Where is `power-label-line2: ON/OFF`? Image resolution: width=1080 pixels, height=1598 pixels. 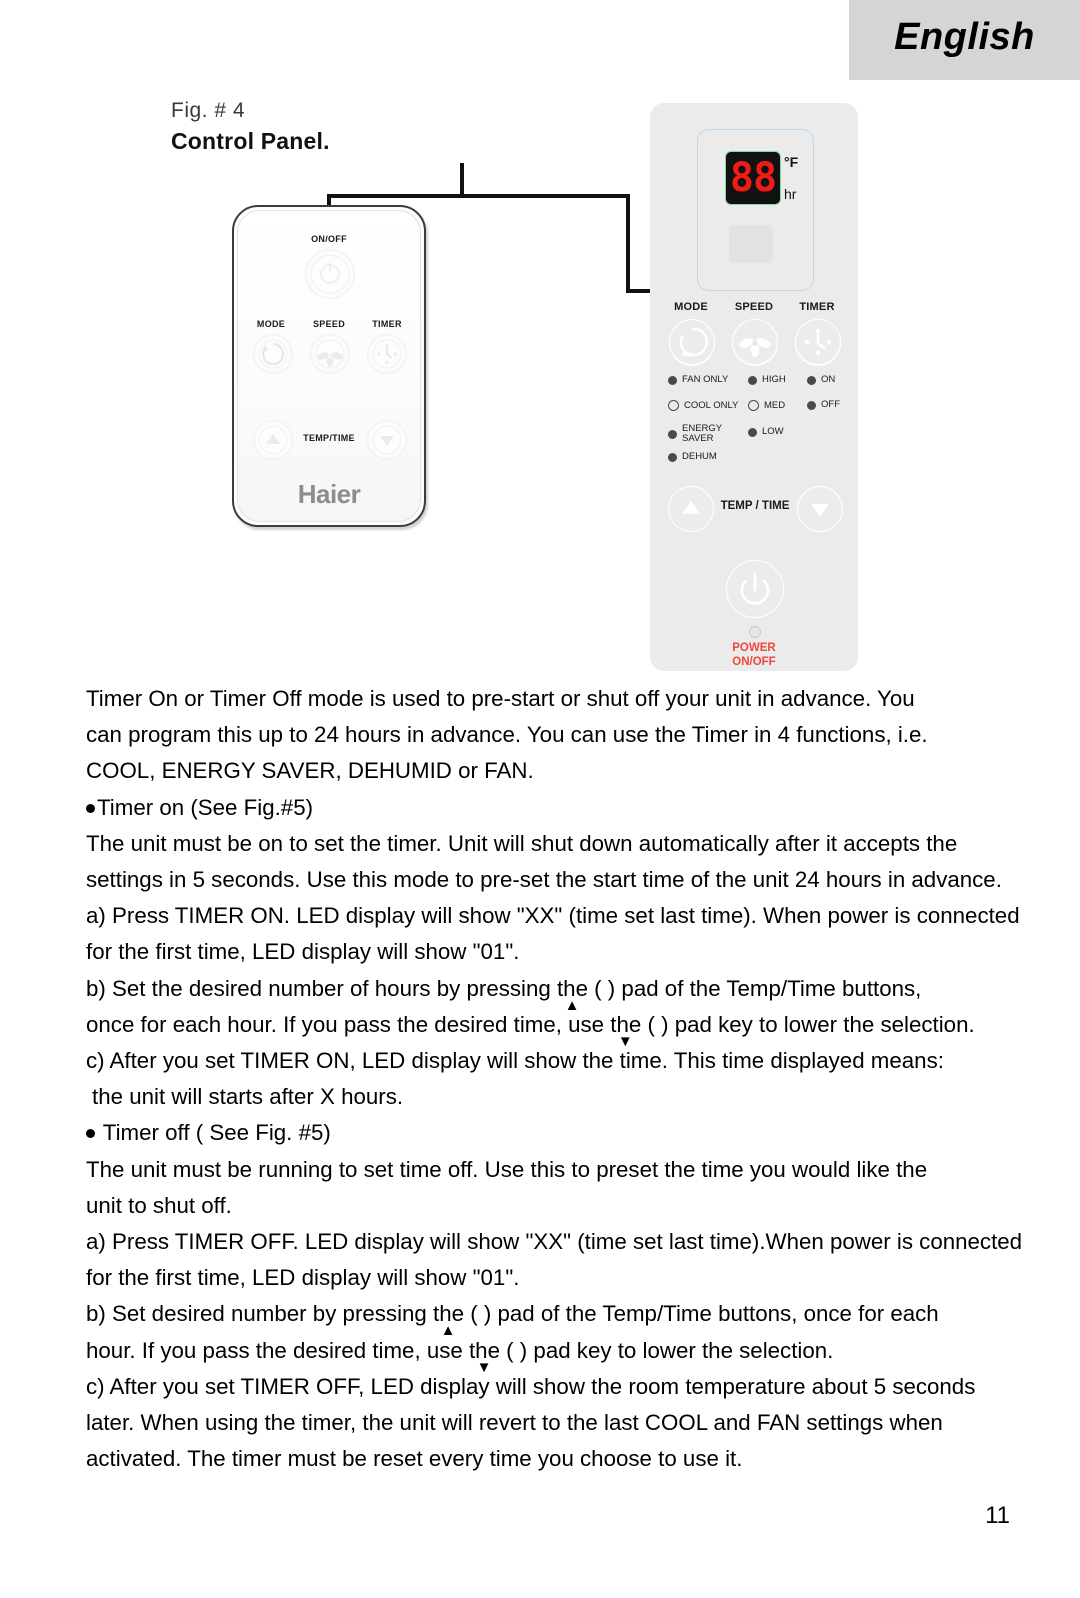
power-label-line2: ON/OFF is located at coordinates (754, 662).